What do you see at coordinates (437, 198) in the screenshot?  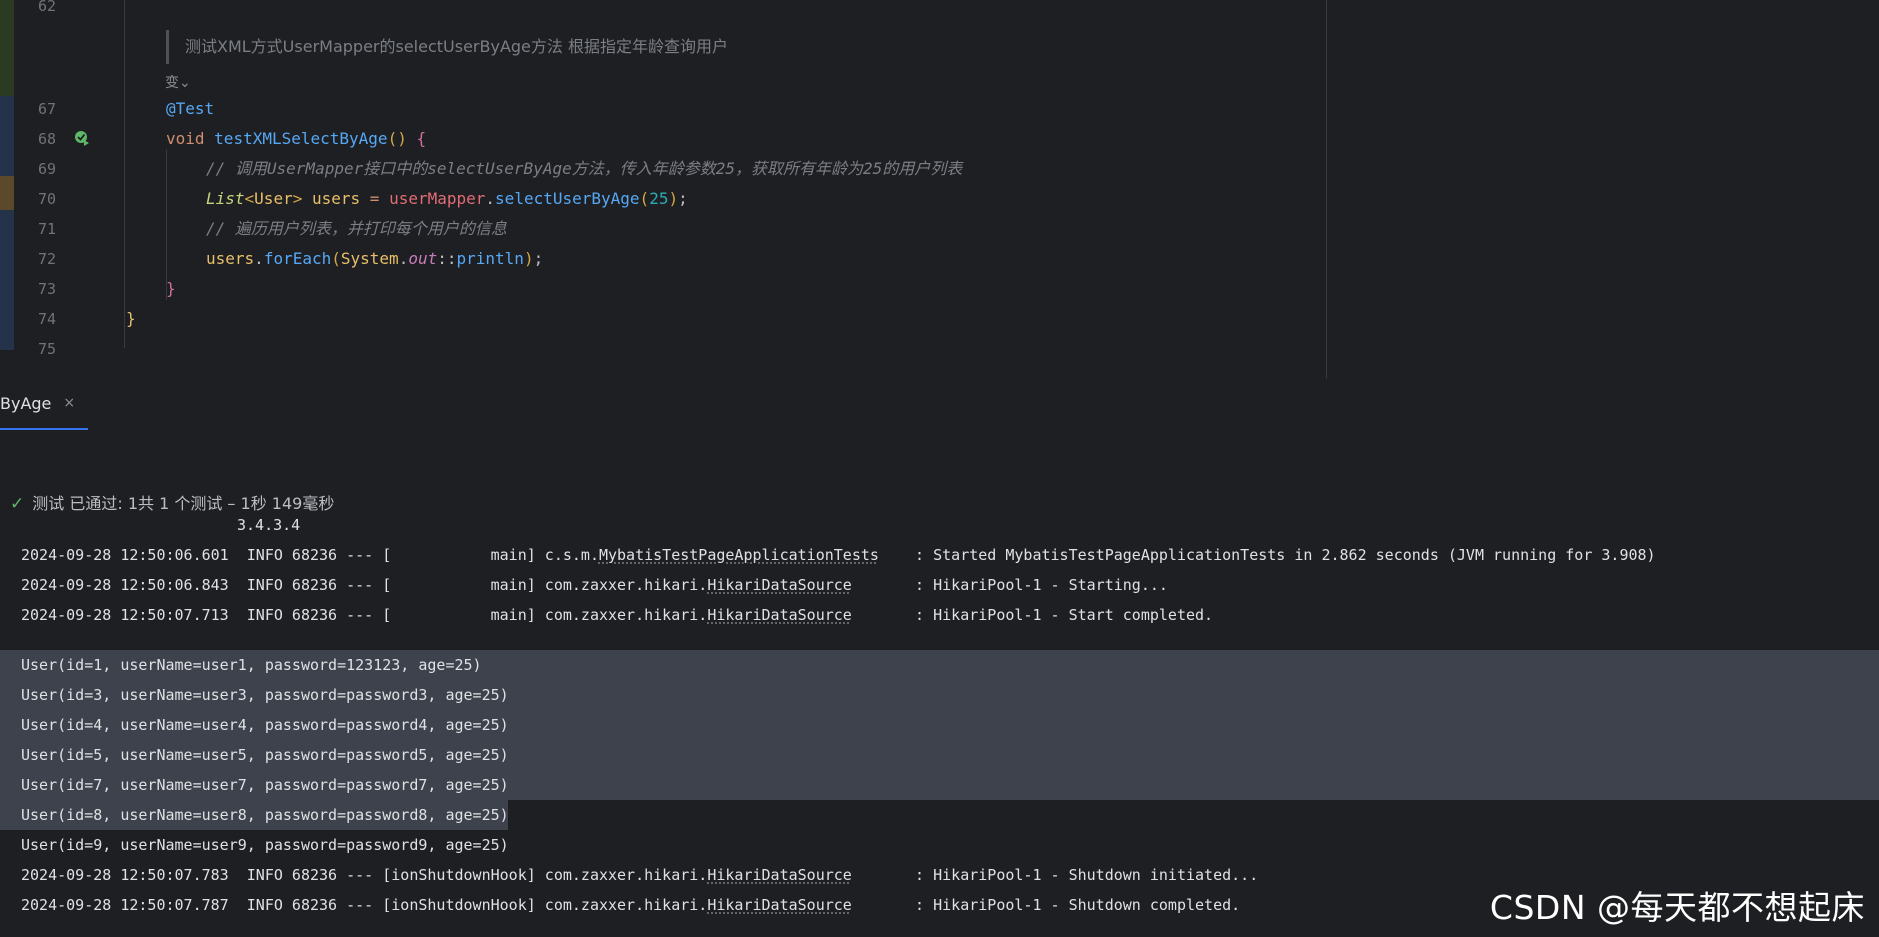 I see `field: userMapper` at bounding box center [437, 198].